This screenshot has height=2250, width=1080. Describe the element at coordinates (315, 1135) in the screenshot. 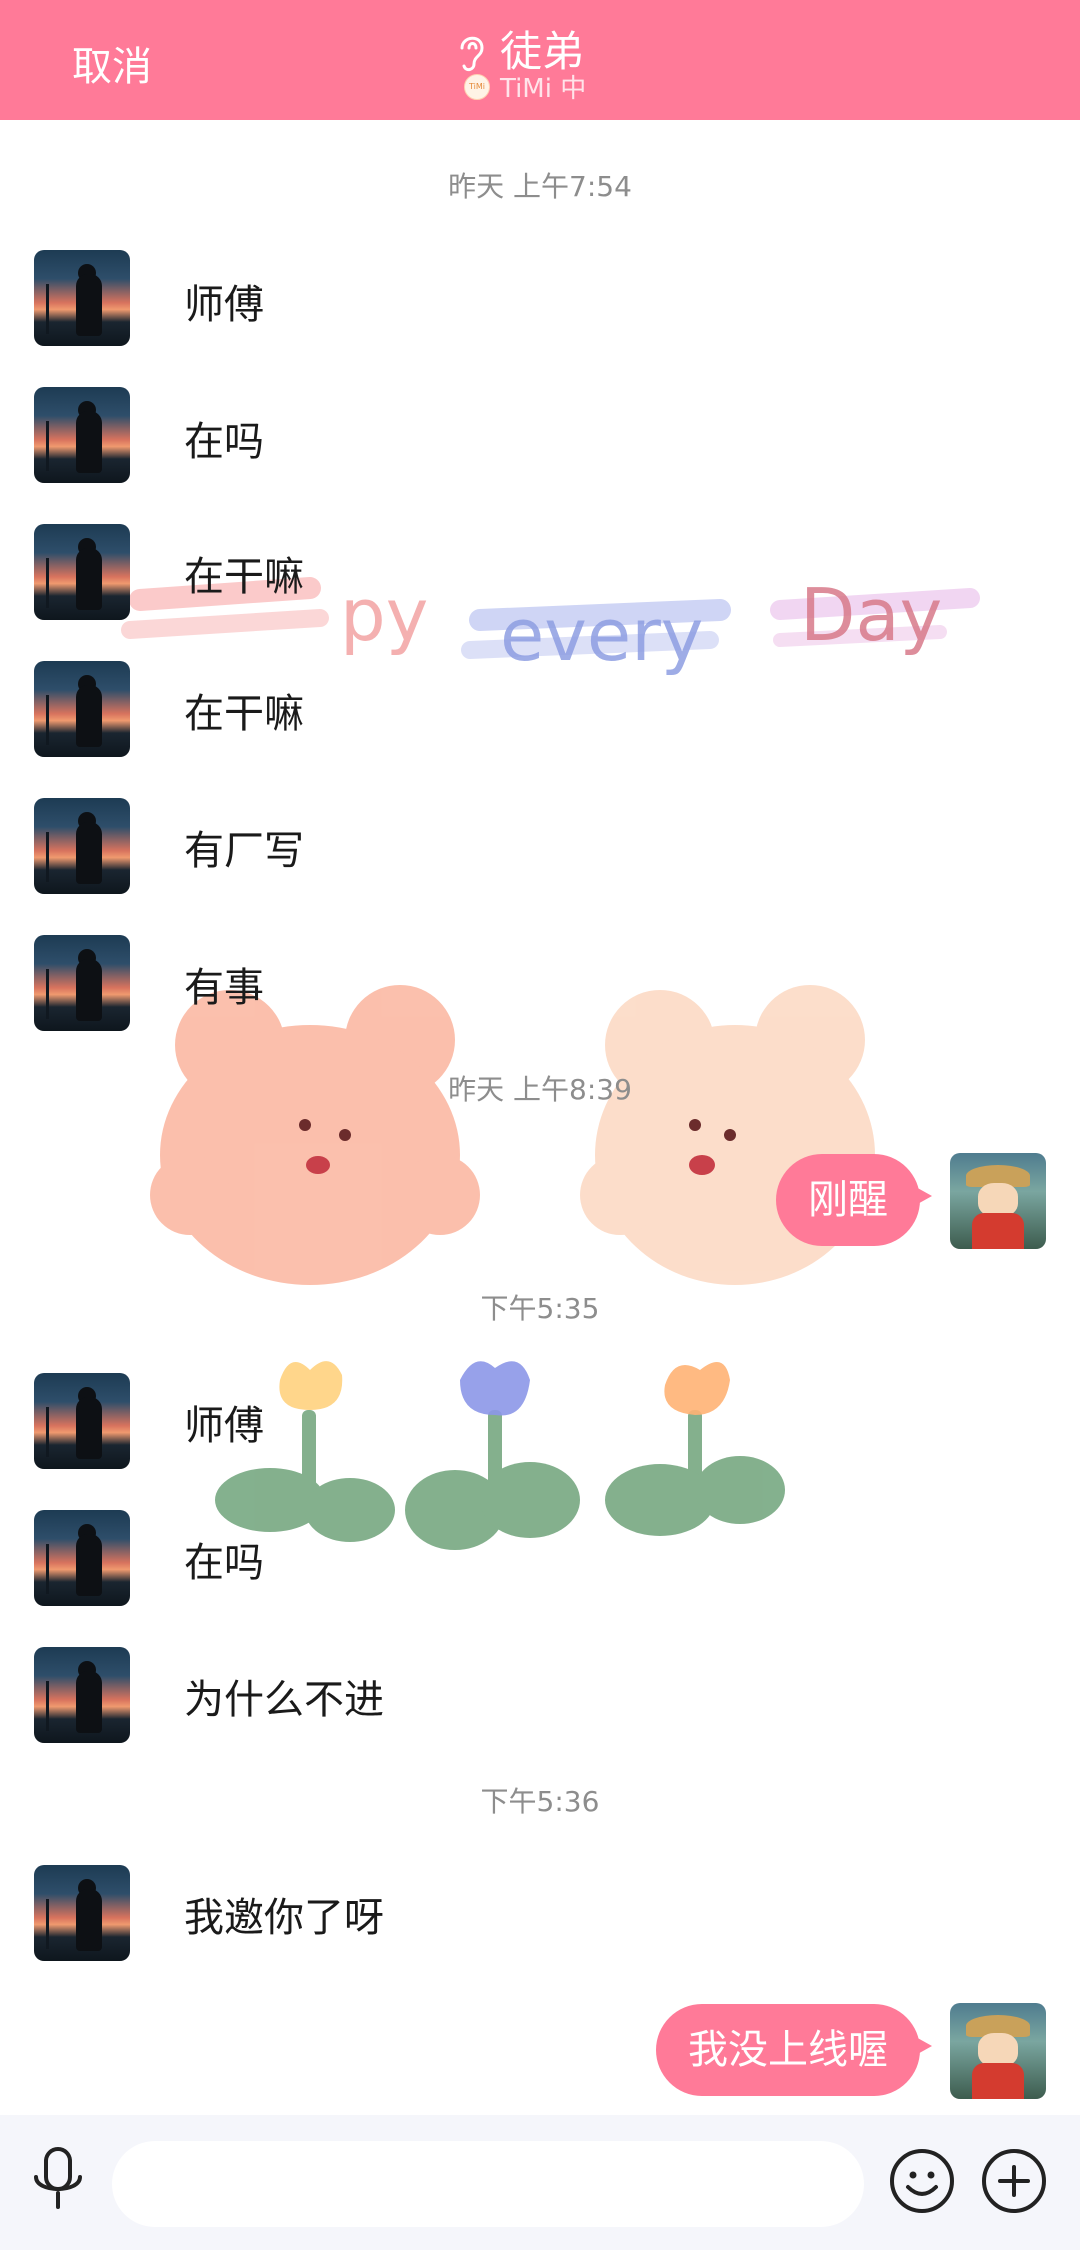

I see `bear-left-sticker` at that location.